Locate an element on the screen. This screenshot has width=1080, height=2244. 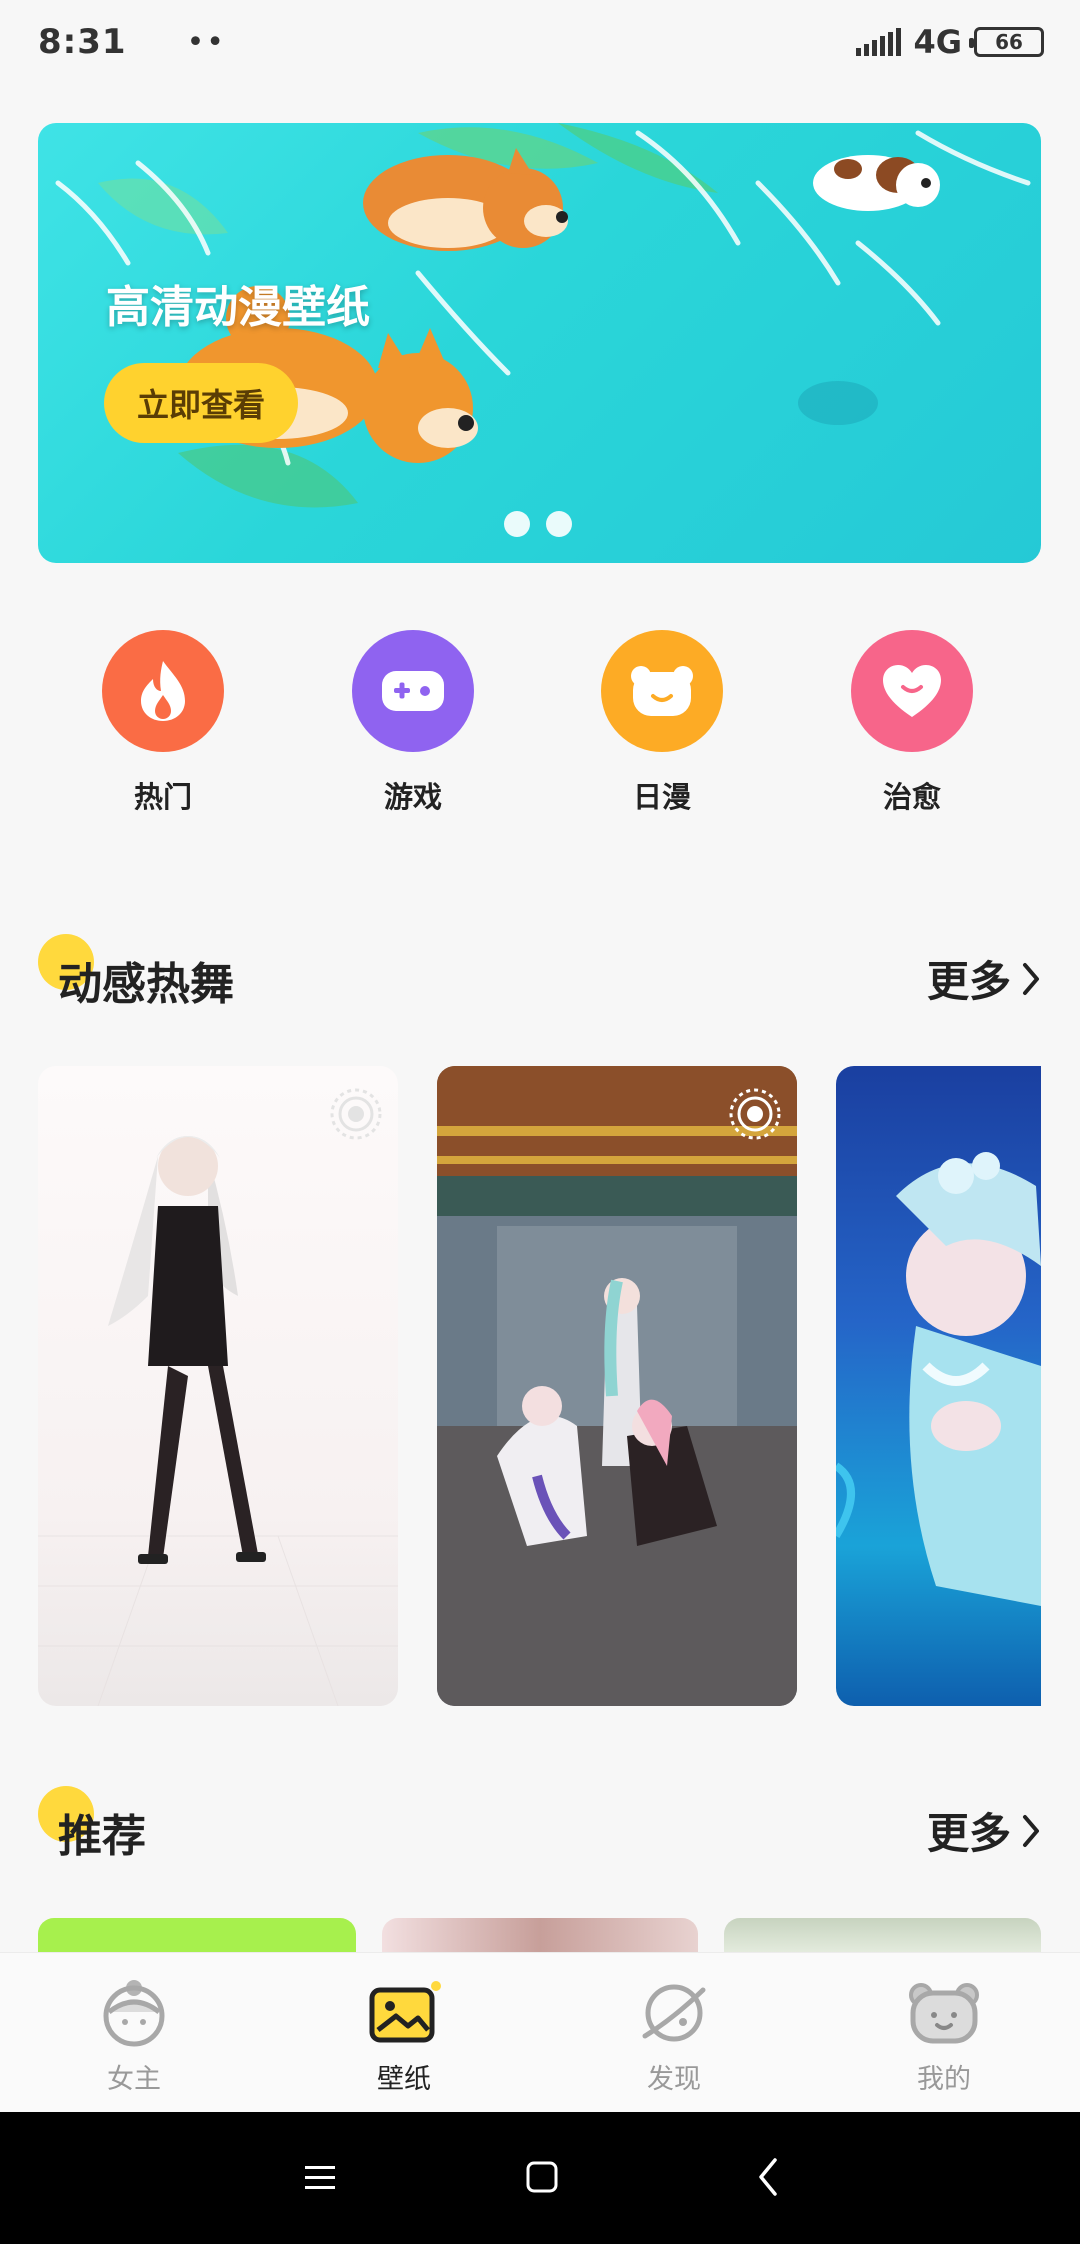
home-icon is located at coordinates (542, 2177).